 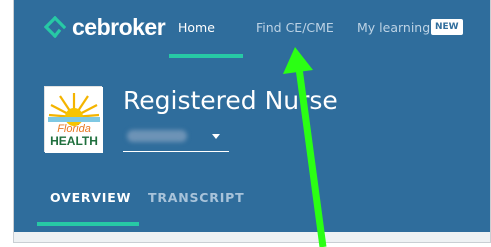 What do you see at coordinates (90, 197) in the screenshot?
I see `tab-overview: OVERVIEW` at bounding box center [90, 197].